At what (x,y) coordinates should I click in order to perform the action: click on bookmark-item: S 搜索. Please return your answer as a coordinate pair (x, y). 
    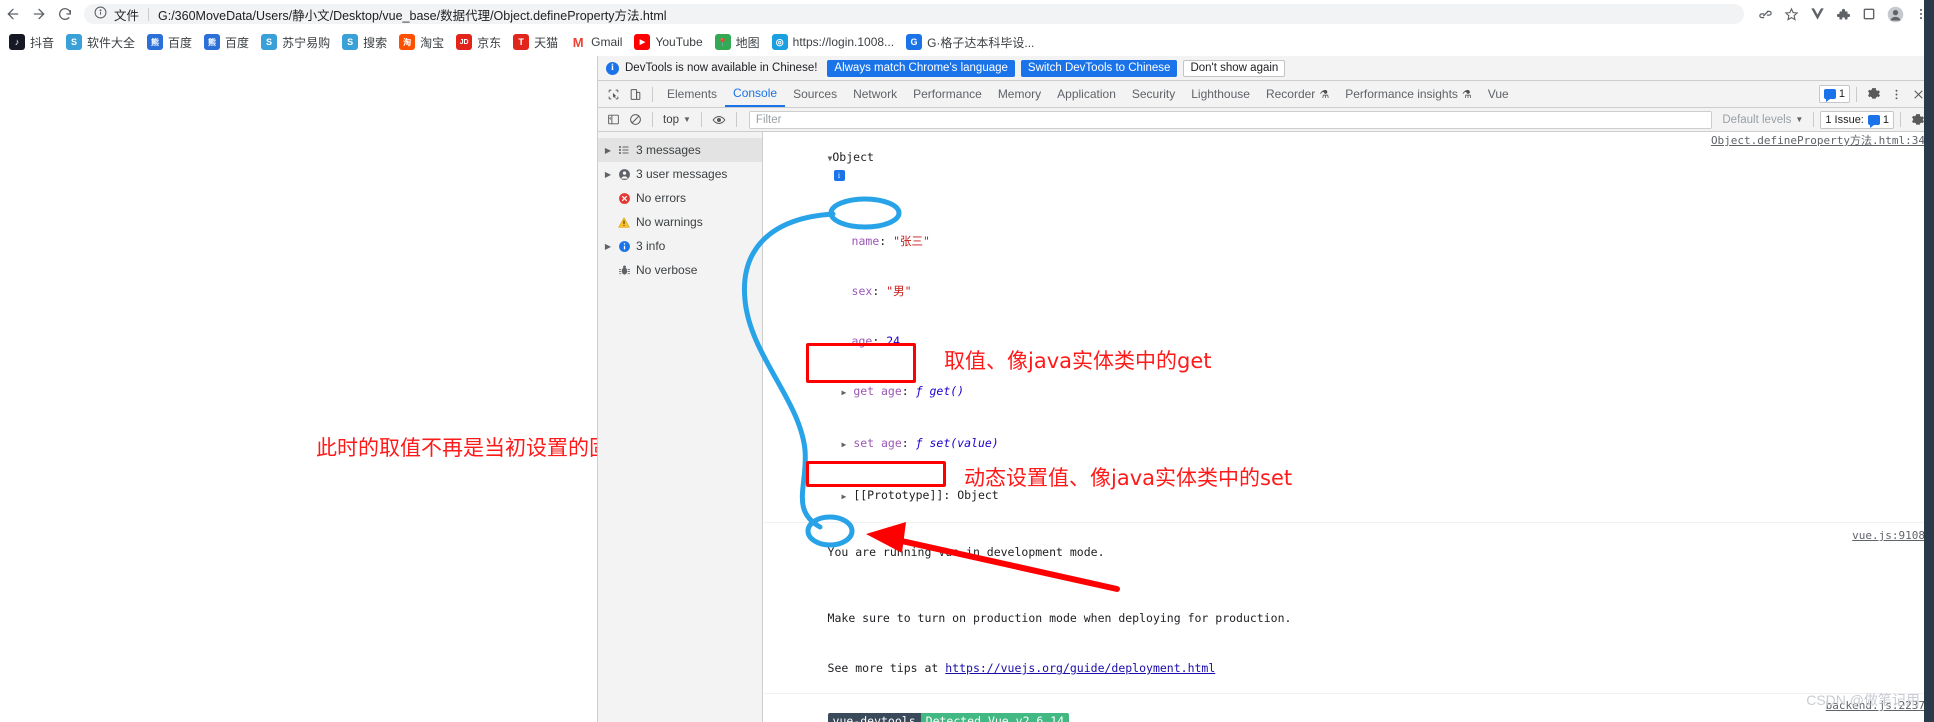
    Looking at the image, I should click on (364, 42).